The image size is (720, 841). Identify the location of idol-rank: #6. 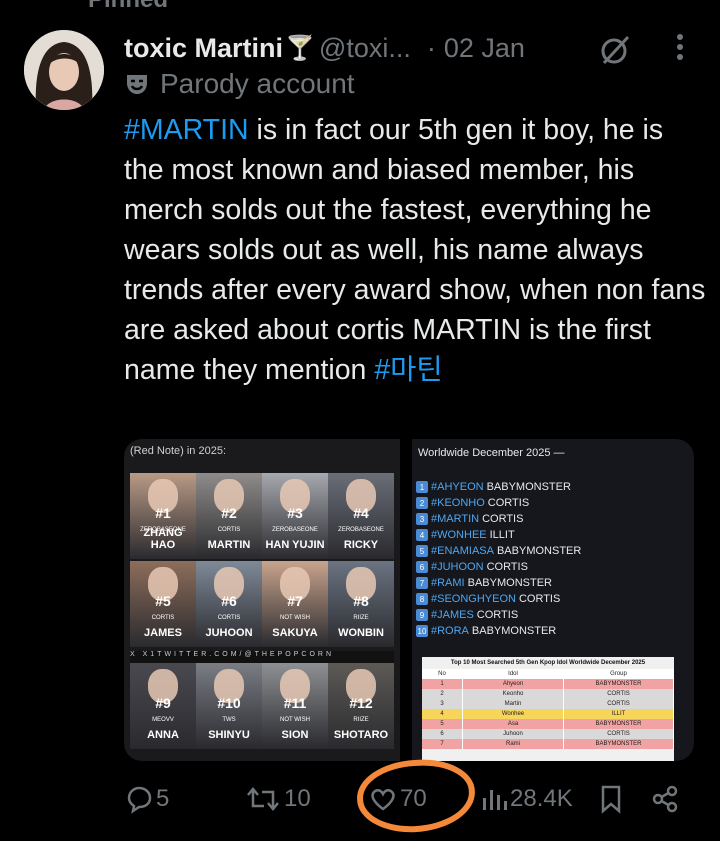
(229, 601).